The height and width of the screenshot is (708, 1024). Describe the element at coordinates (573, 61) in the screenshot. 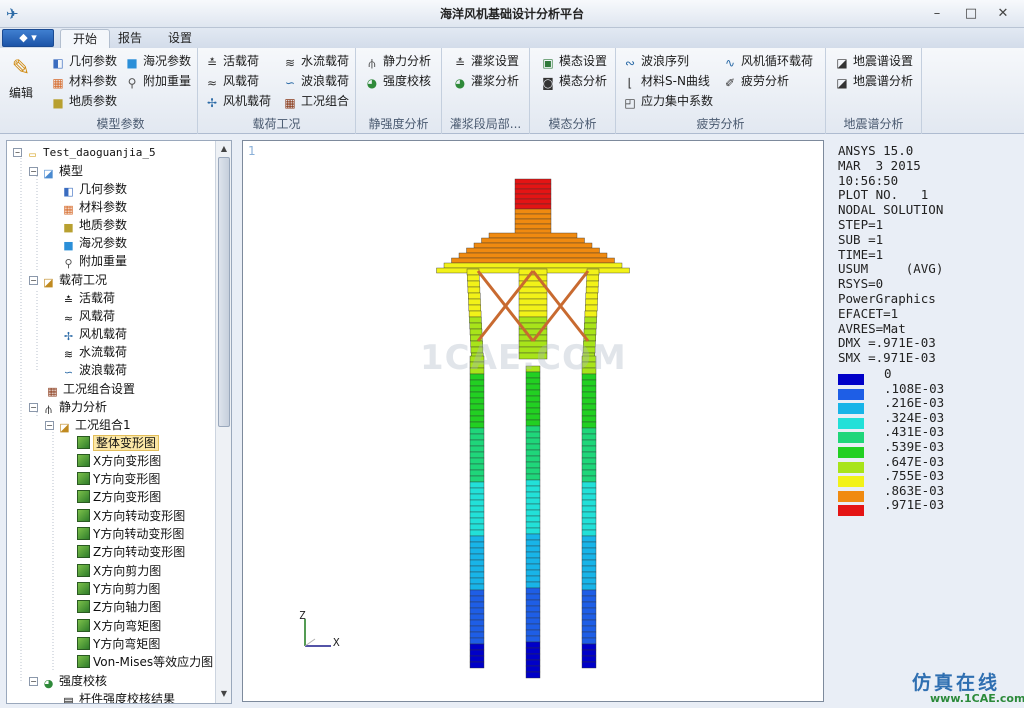

I see `modal-settings-button: ▣ 模态设置` at that location.